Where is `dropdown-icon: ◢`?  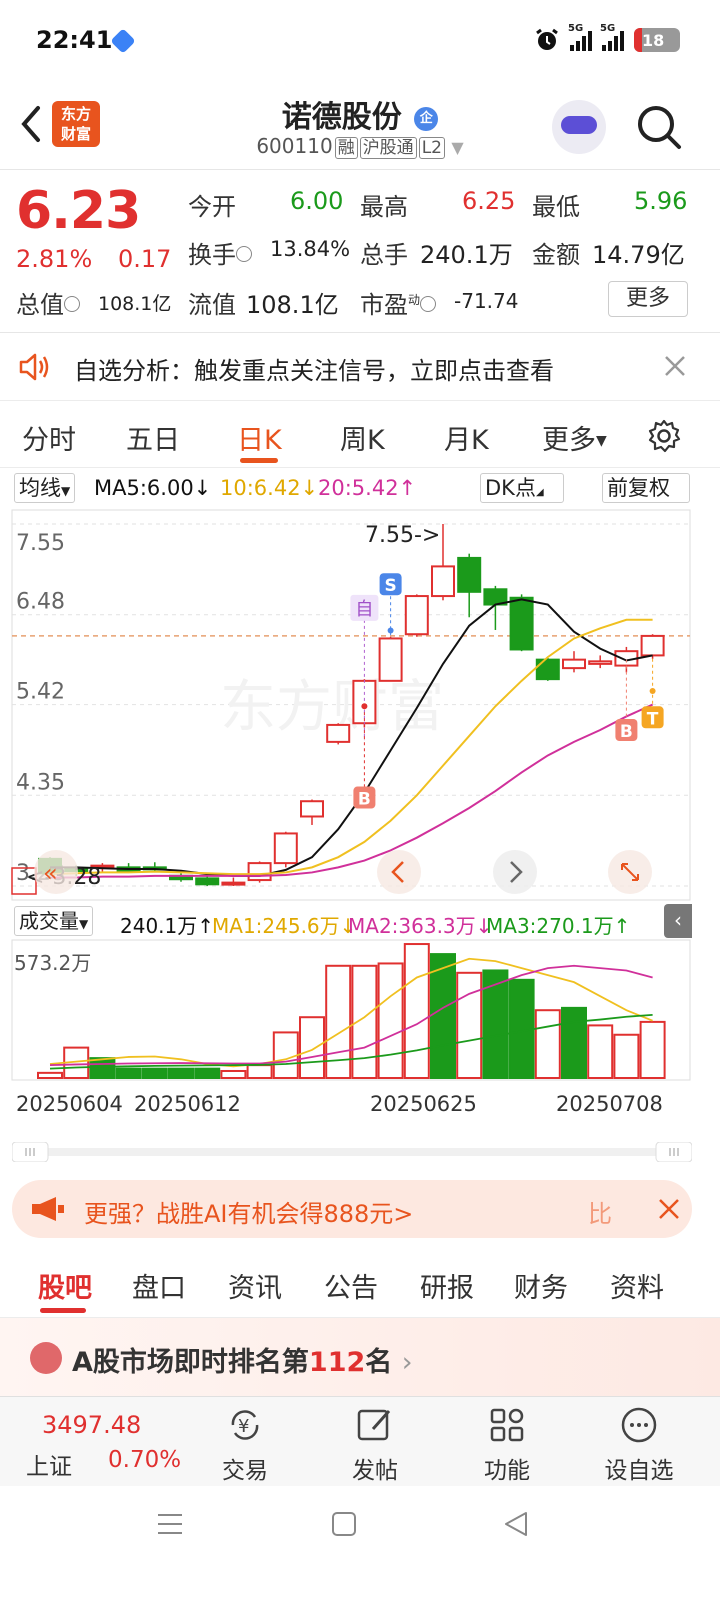 dropdown-icon: ◢ is located at coordinates (539, 492).